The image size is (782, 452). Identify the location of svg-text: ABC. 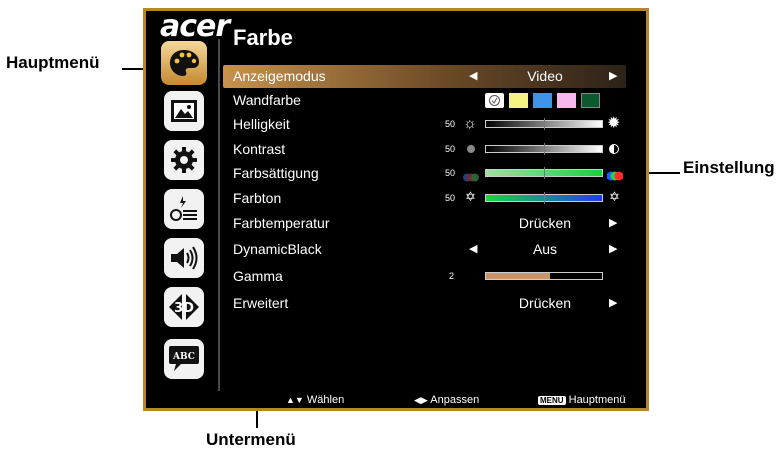
(183, 357).